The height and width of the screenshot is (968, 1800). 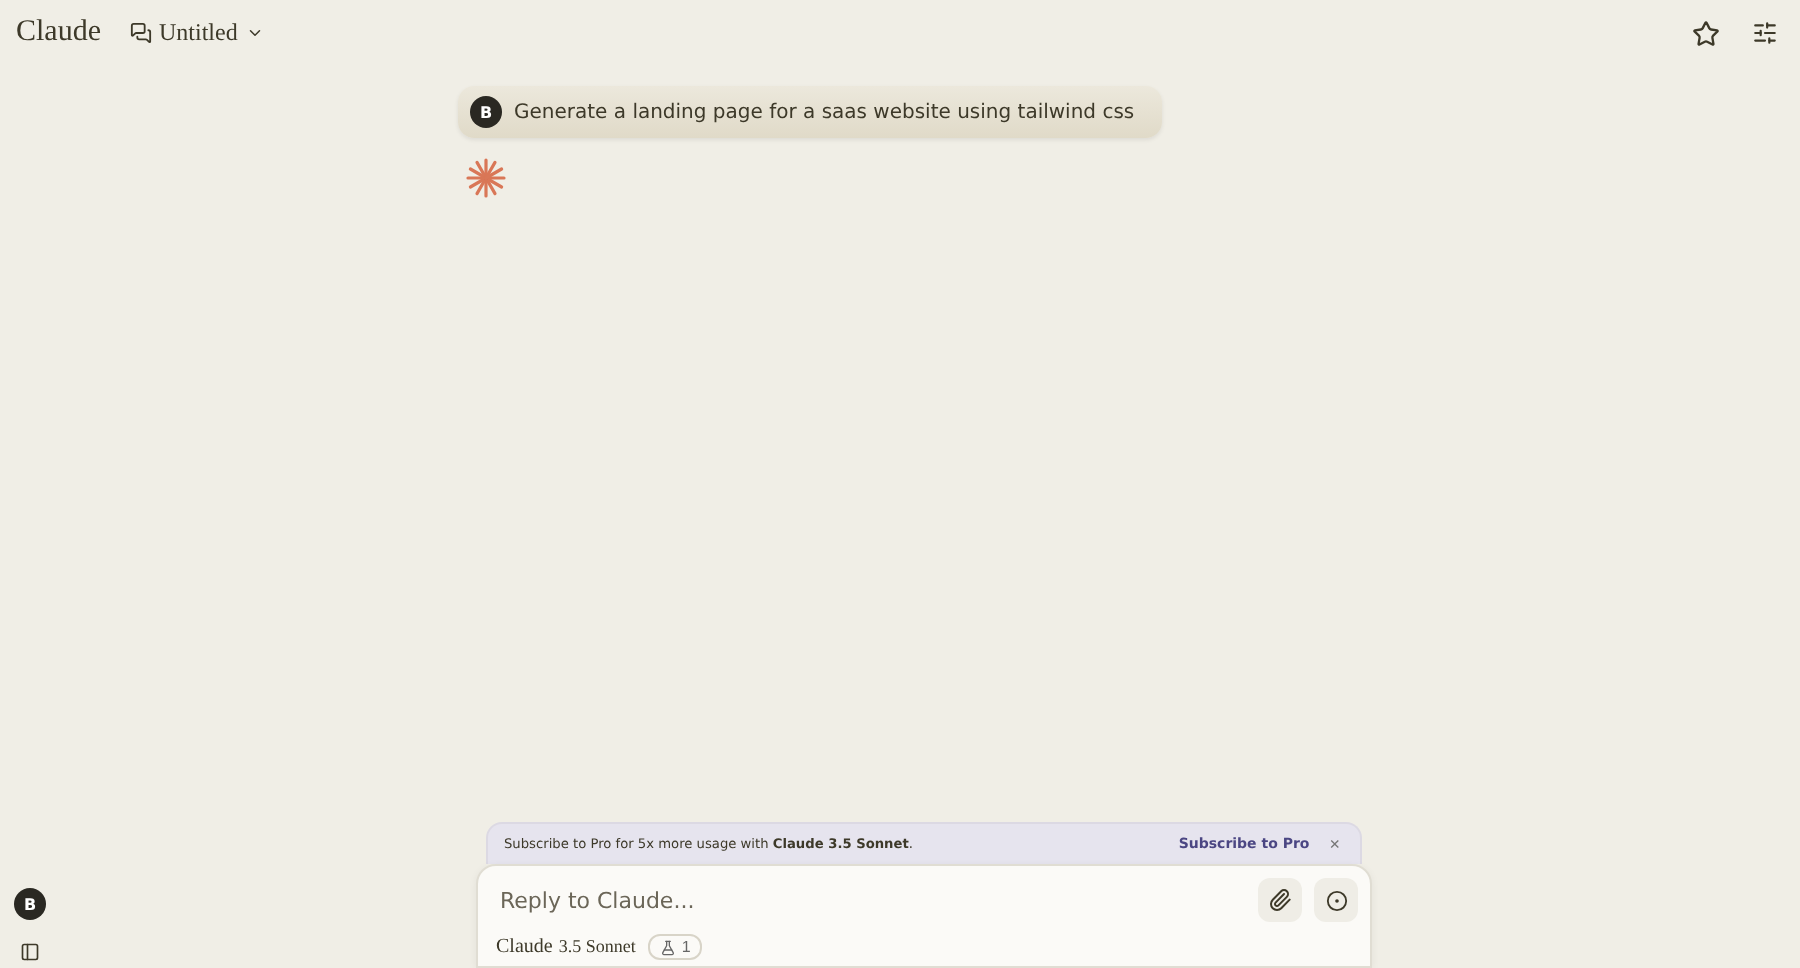 What do you see at coordinates (1334, 844) in the screenshot?
I see `close-button: ×` at bounding box center [1334, 844].